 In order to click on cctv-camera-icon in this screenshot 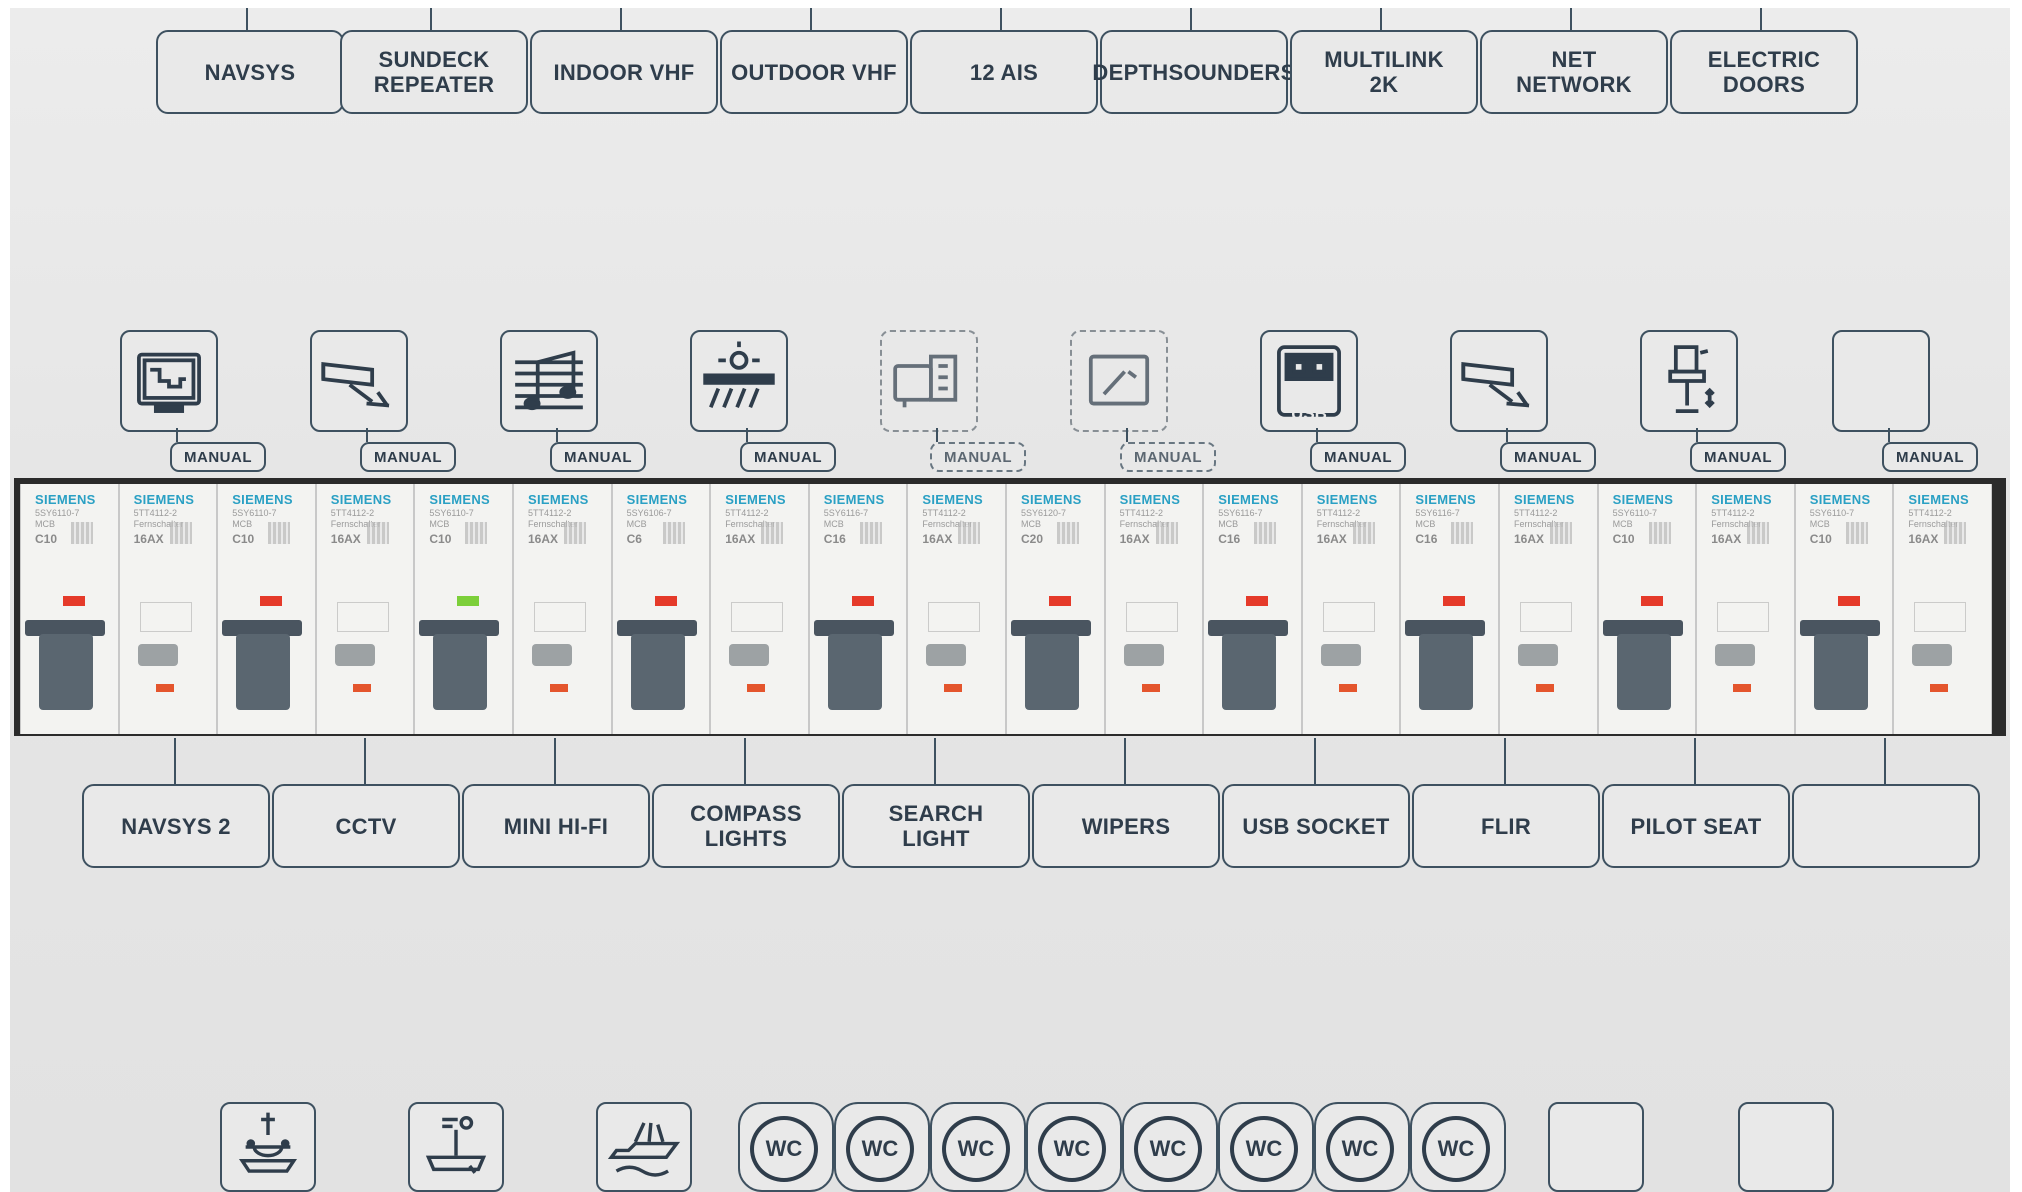, I will do `click(359, 381)`.